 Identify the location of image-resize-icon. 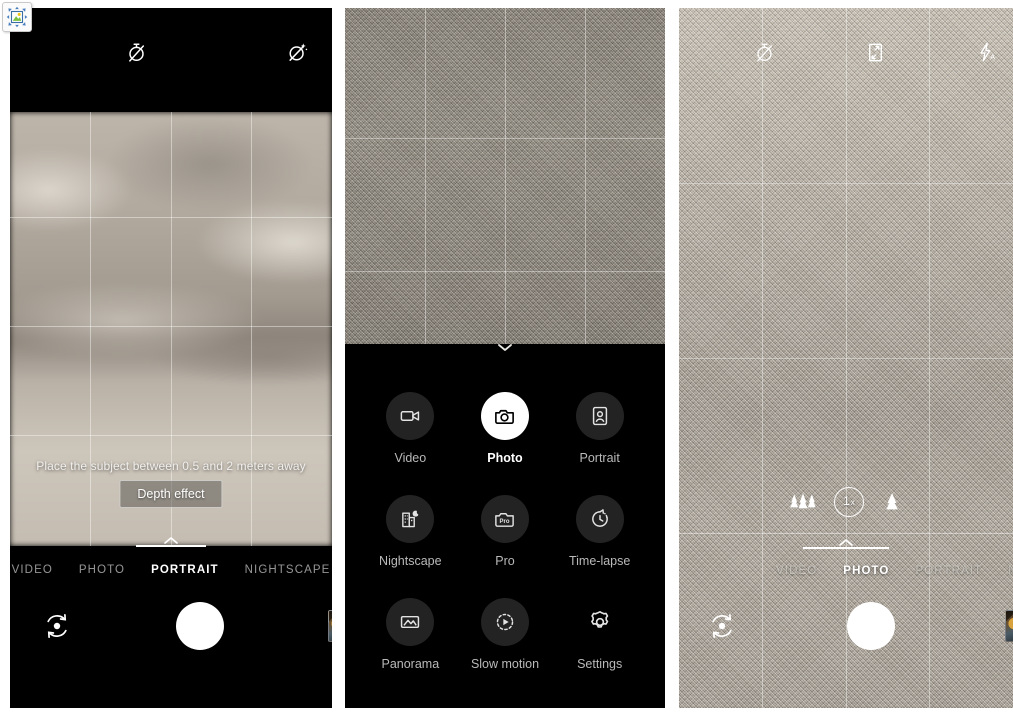
(17, 17).